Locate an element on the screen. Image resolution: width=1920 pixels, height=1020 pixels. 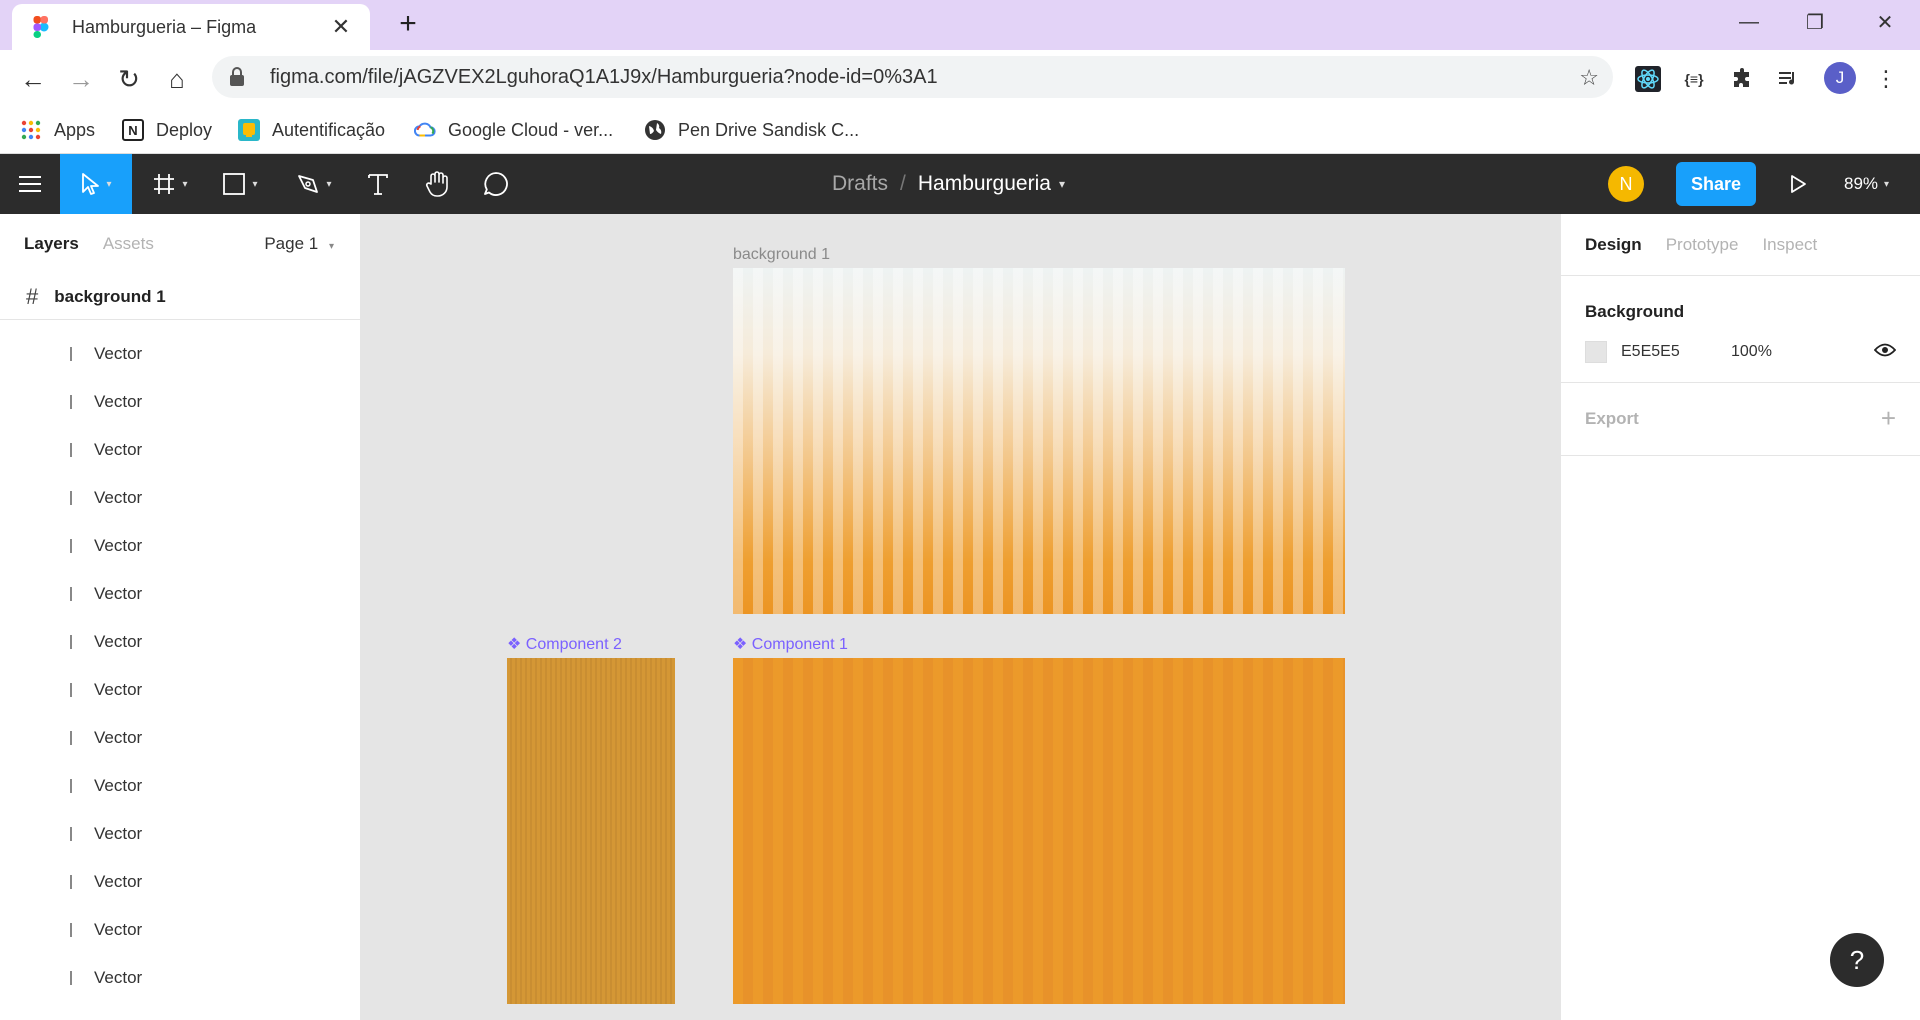
zoom-dropdown: 89% ▾ is located at coordinates (1866, 184).